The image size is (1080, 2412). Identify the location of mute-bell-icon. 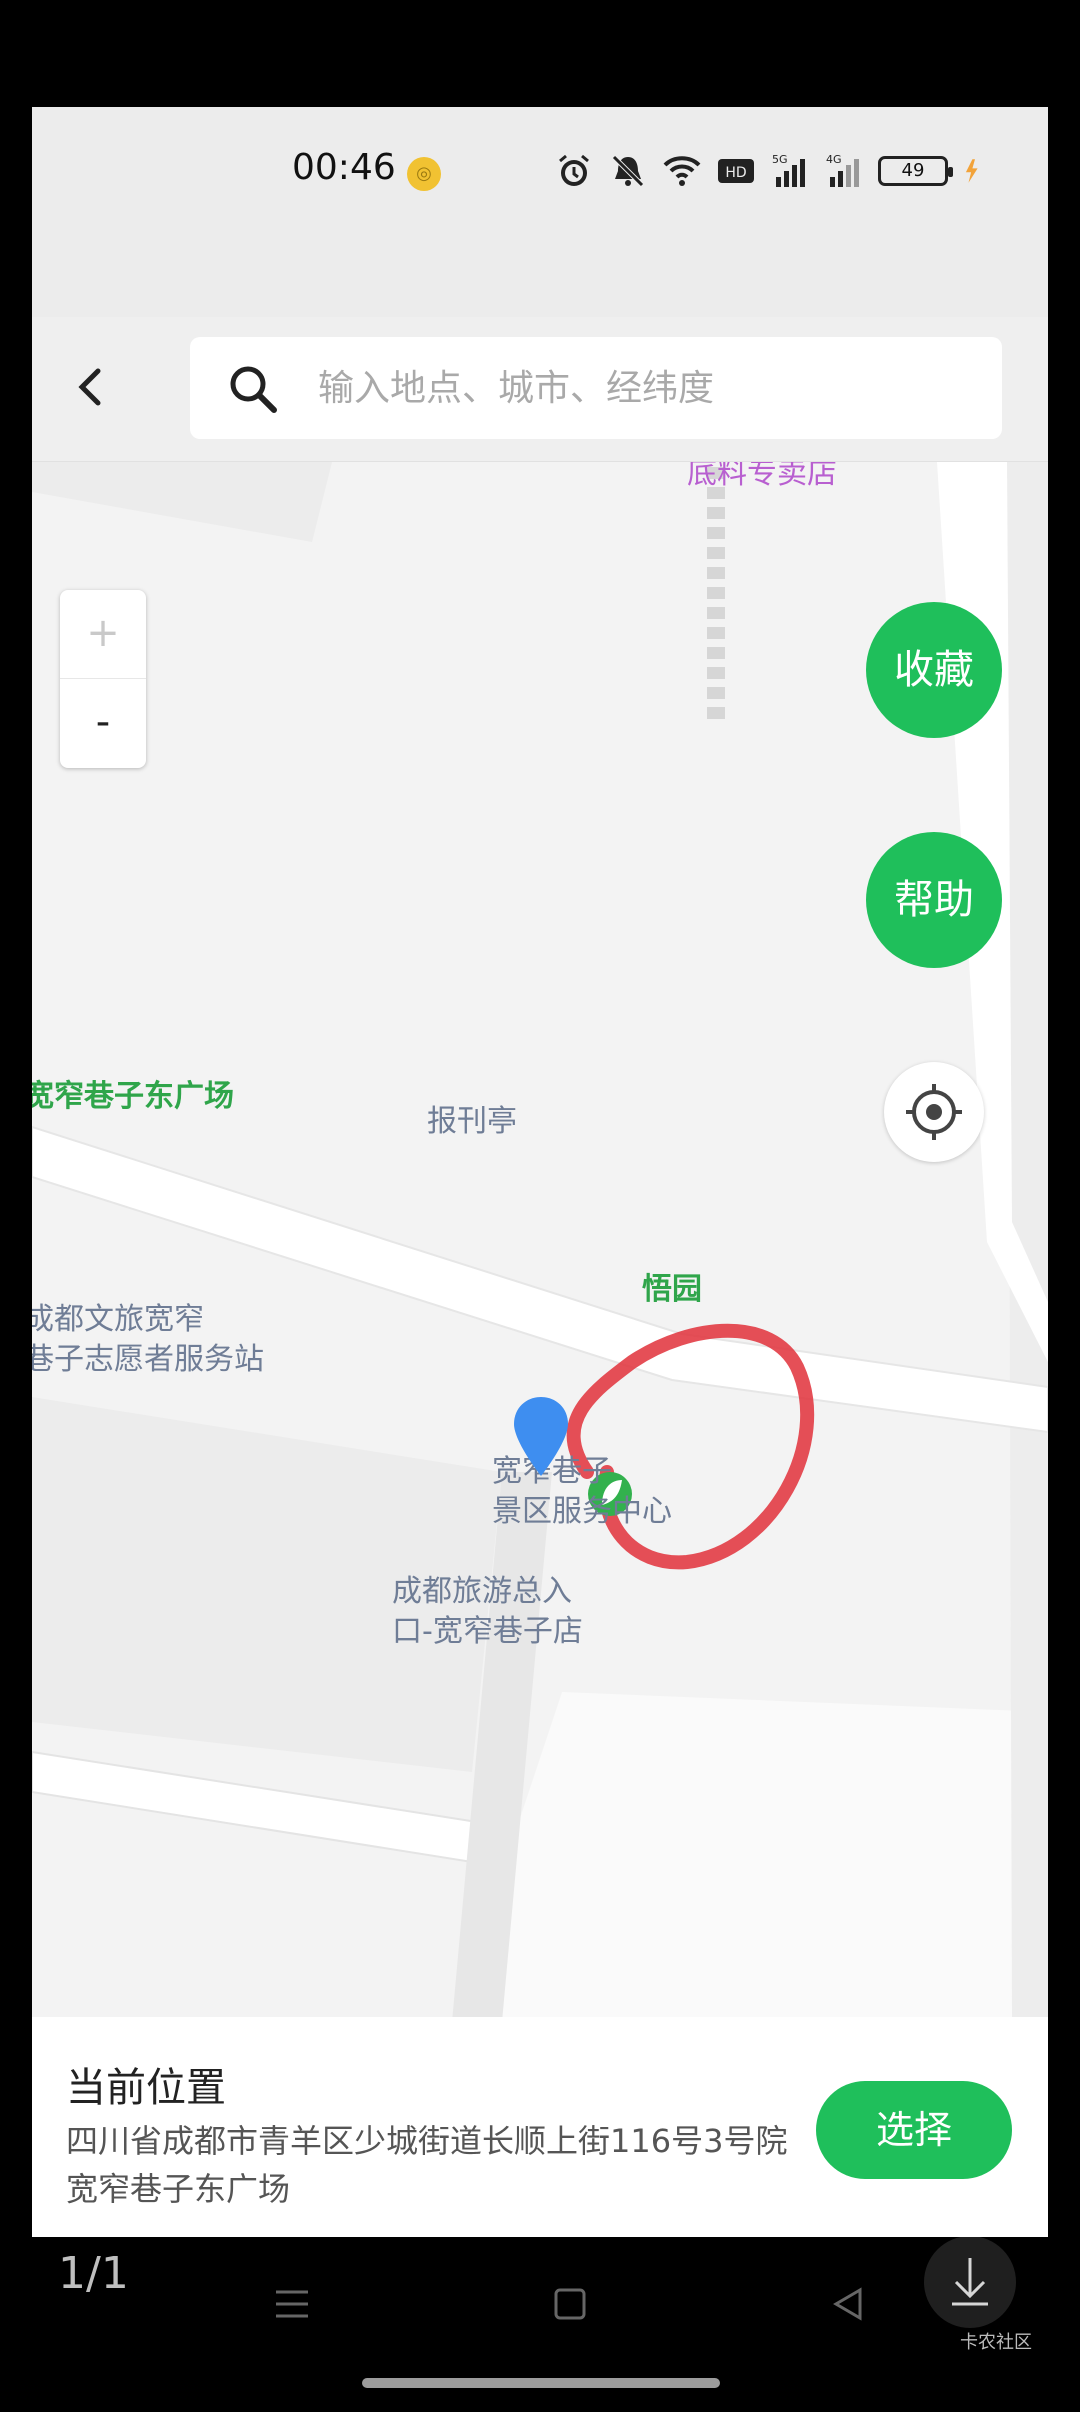
(628, 171).